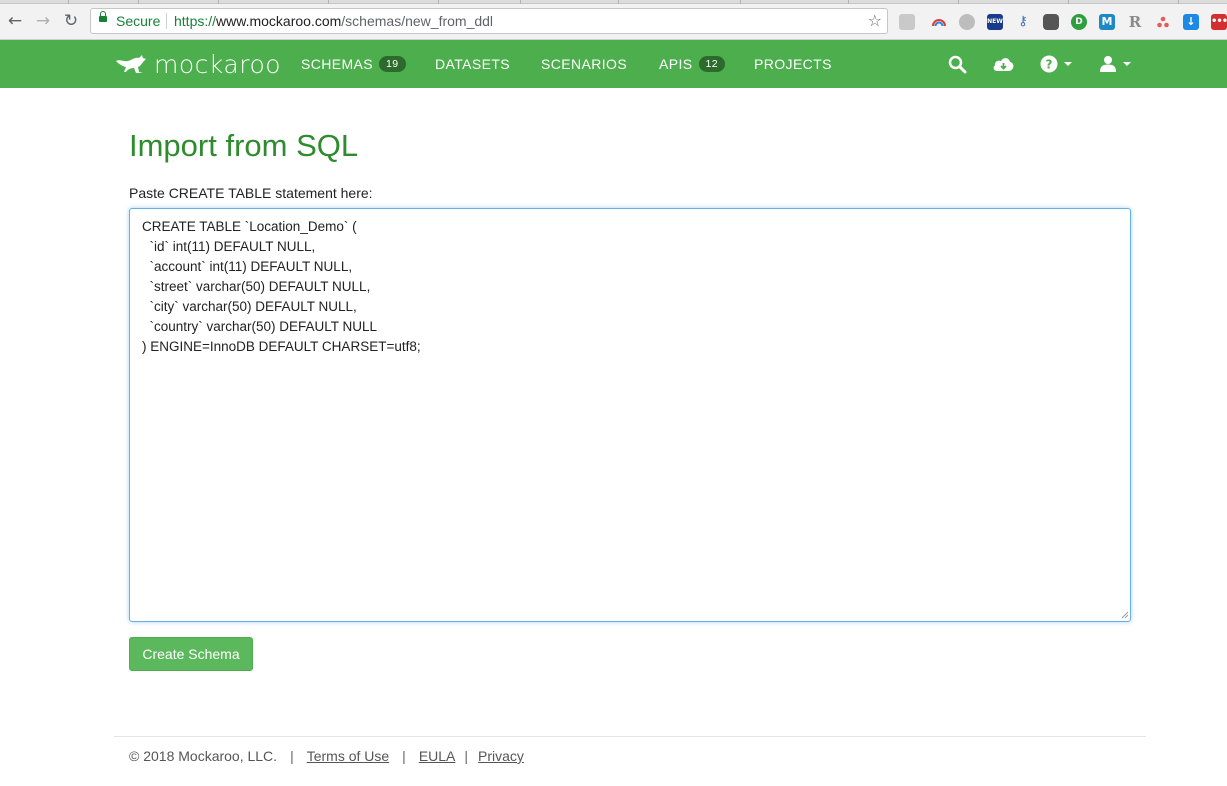 Image resolution: width=1227 pixels, height=786 pixels. I want to click on nav-schemas-label: SCHEMAS, so click(337, 64).